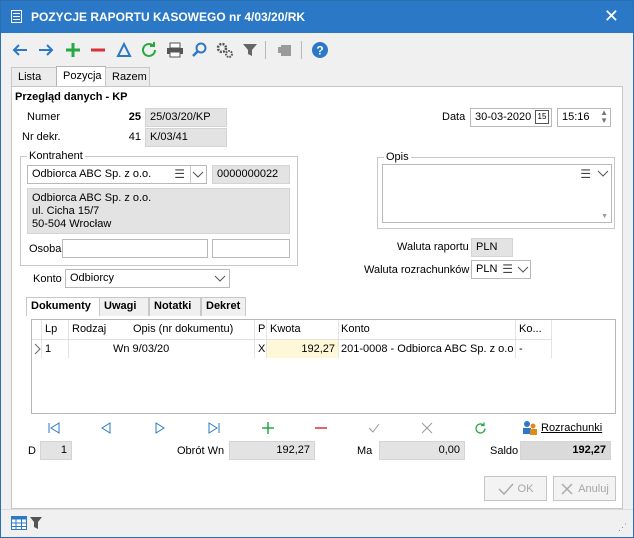 The image size is (634, 538). I want to click on search-icon, so click(200, 50).